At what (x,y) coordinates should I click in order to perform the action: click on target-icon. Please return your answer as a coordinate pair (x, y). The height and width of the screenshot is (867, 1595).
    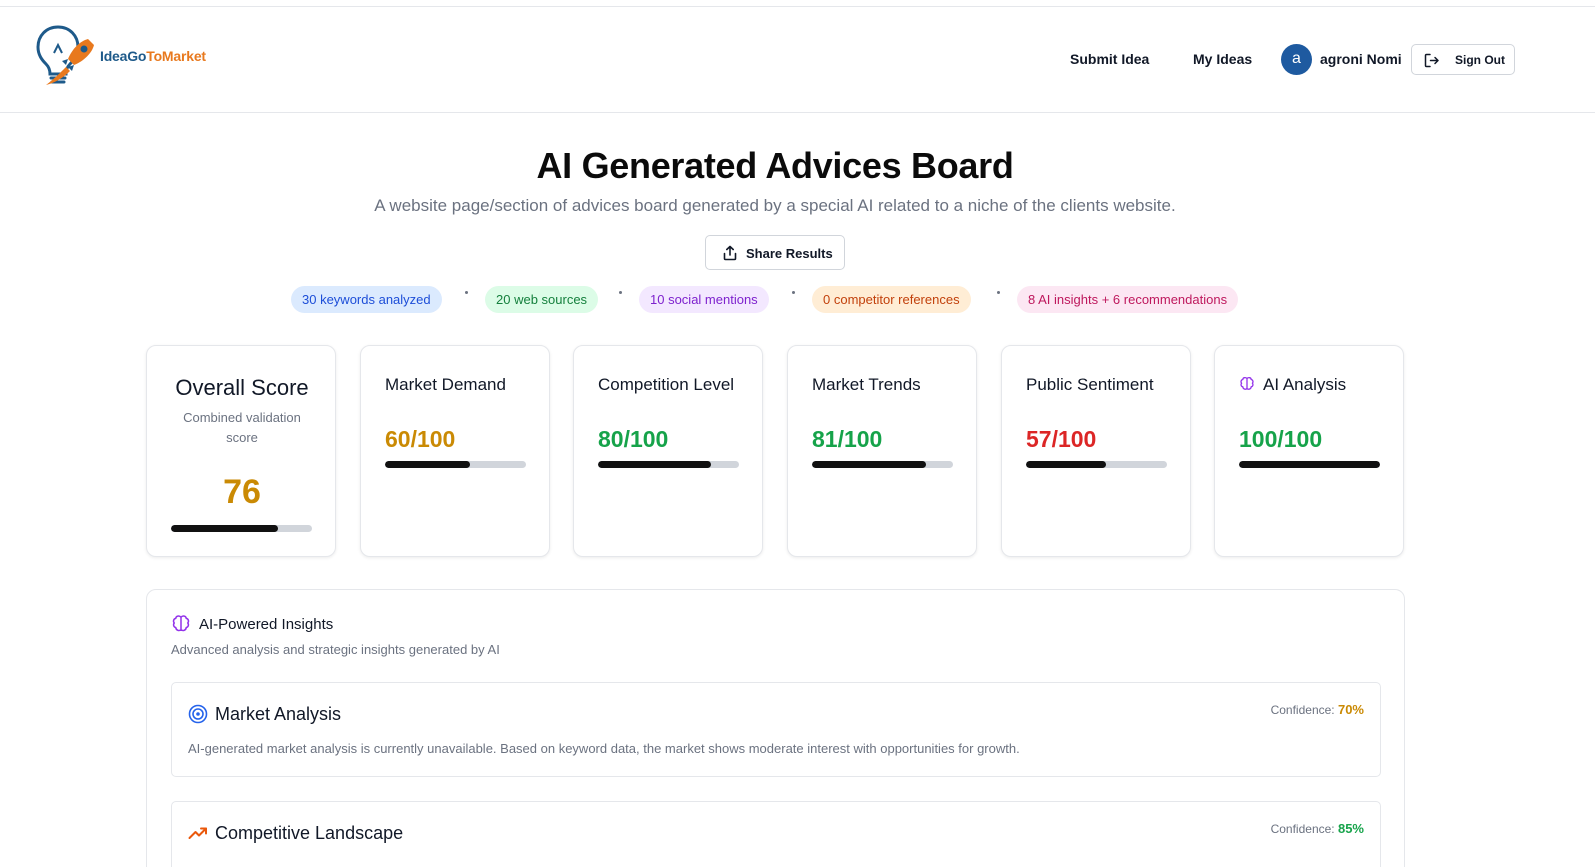
    Looking at the image, I should click on (198, 714).